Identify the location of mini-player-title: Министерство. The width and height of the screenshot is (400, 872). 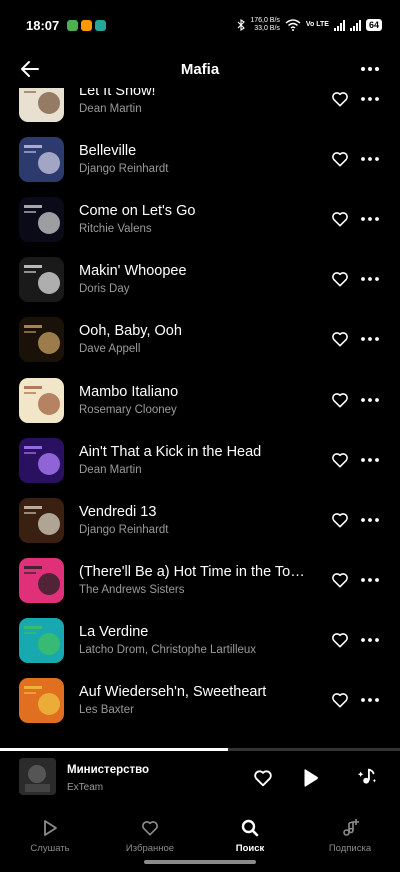
(108, 770).